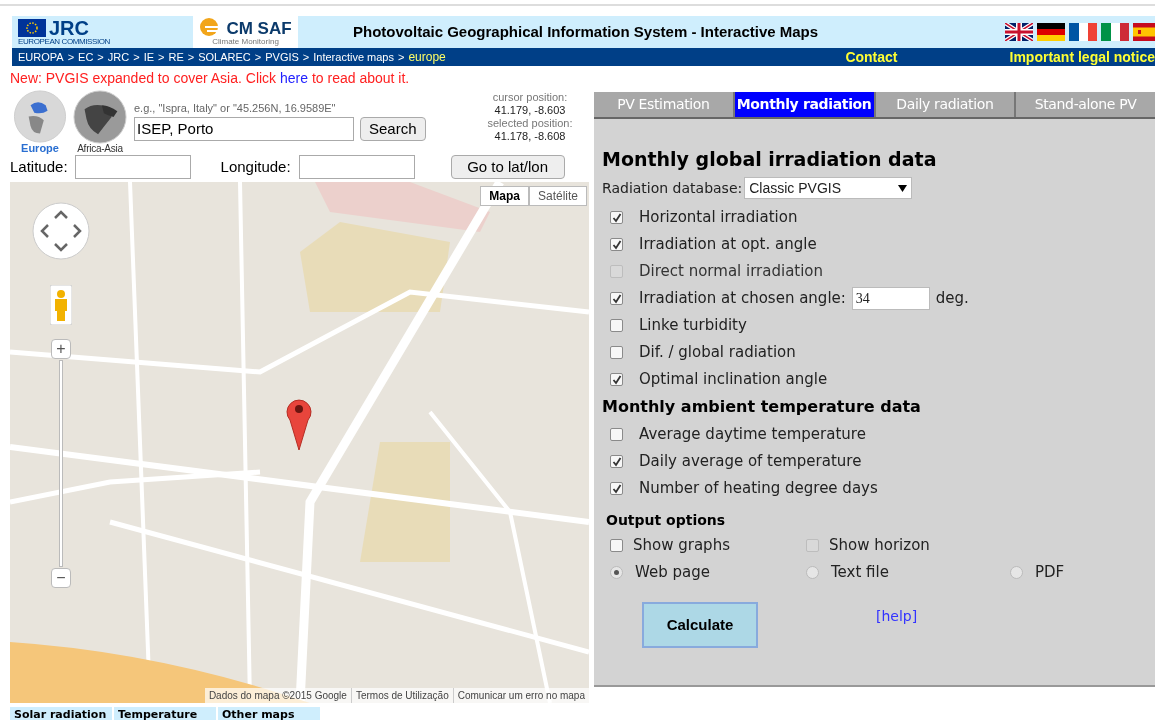 Image resolution: width=1155 pixels, height=720 pixels. Describe the element at coordinates (762, 407) in the screenshot. I see `section-heading: Monthly ambient temperature data` at that location.